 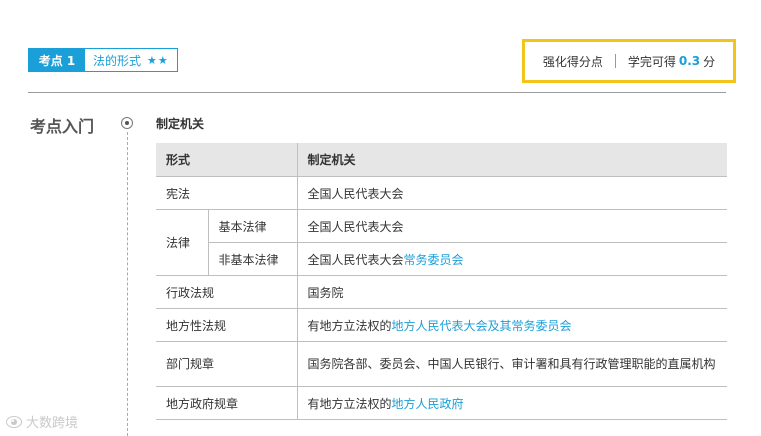 What do you see at coordinates (253, 259) in the screenshot?
I see `cell-subform: 非基本法律` at bounding box center [253, 259].